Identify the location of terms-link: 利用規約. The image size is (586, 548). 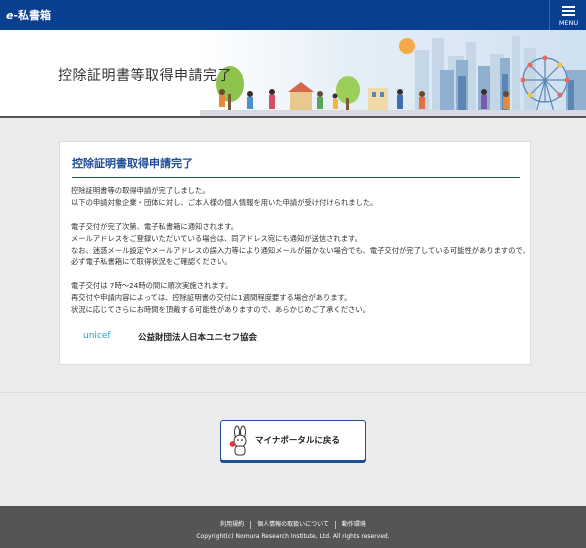
(232, 524).